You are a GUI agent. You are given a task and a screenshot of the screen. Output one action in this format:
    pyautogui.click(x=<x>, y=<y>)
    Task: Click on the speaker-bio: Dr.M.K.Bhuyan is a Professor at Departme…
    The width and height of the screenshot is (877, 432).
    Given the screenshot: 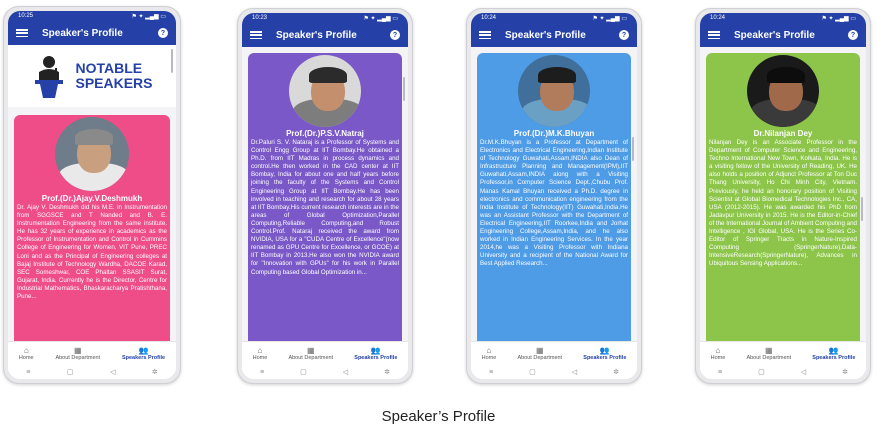 What is the action you would take?
    pyautogui.click(x=554, y=203)
    